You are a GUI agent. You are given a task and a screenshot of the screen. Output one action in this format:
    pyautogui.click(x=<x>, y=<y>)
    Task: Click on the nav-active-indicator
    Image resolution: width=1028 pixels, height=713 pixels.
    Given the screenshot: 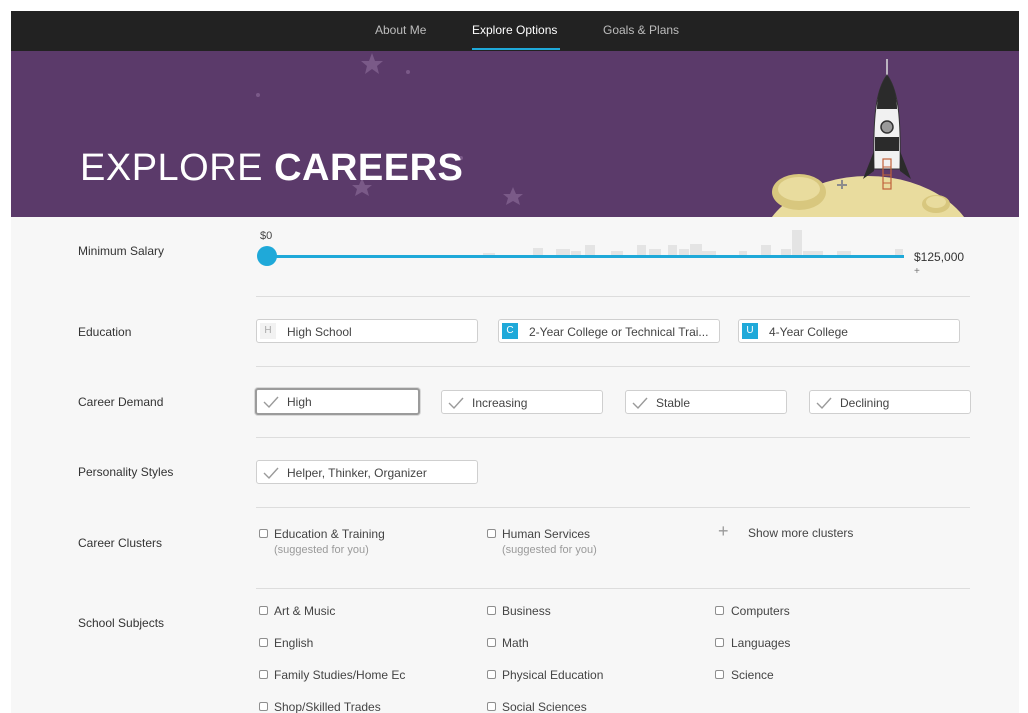 What is the action you would take?
    pyautogui.click(x=516, y=49)
    